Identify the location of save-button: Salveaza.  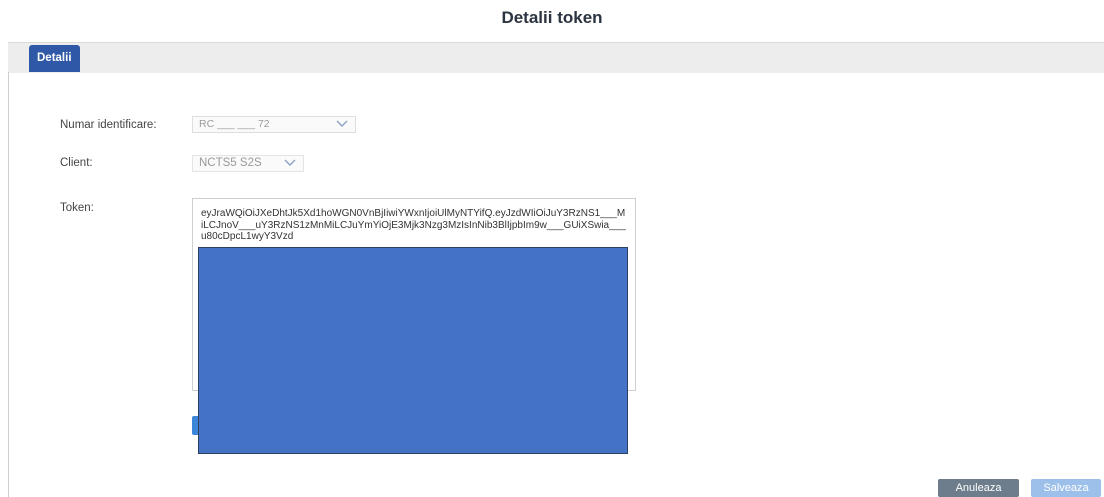
(1066, 488).